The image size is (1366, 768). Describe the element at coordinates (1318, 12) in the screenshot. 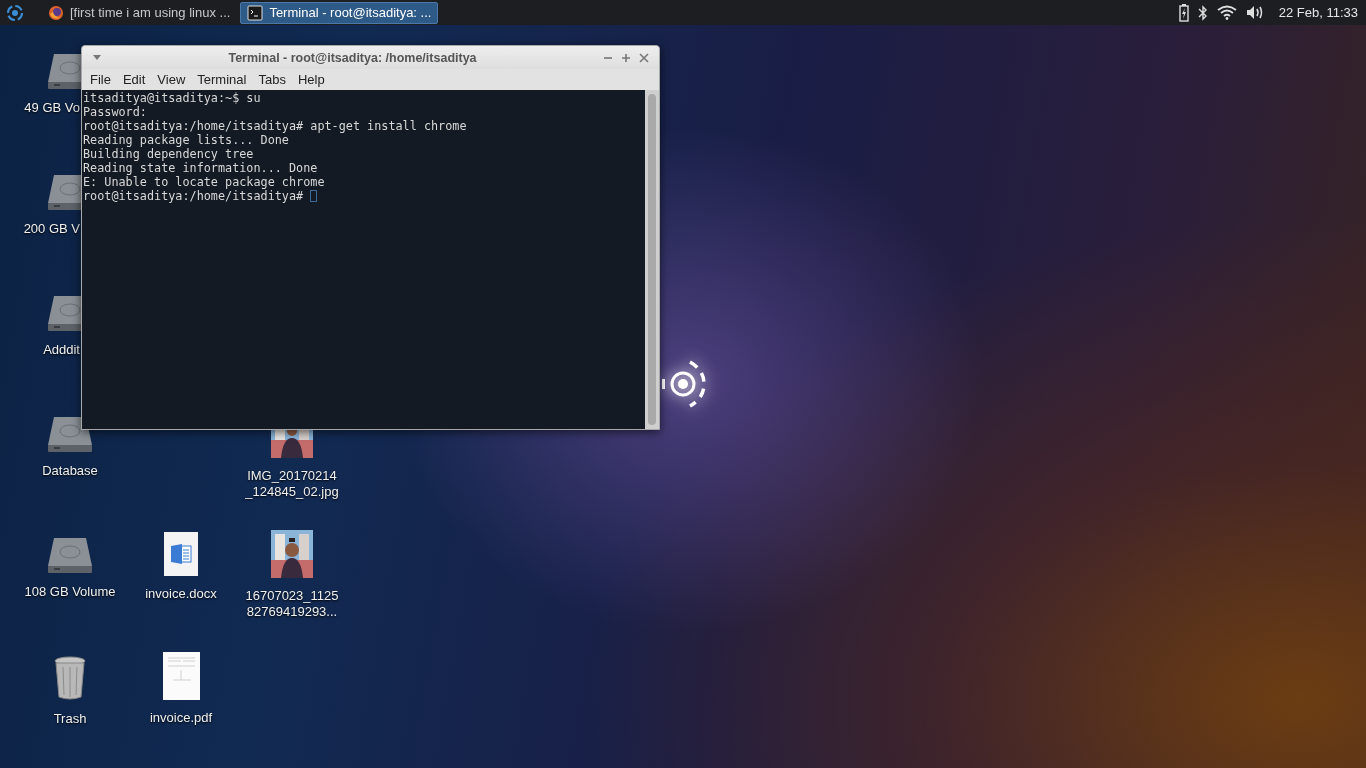

I see `clock: 22 Feb, 11:33` at that location.